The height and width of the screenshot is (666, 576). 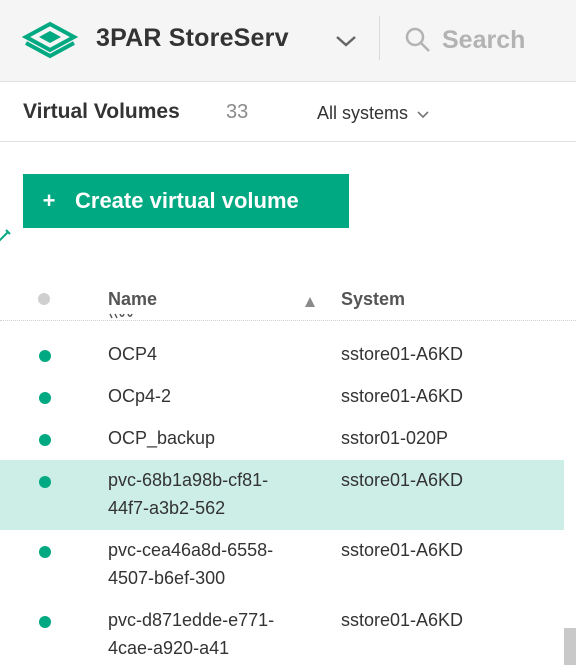 I want to click on page-header: Virtual Volumes 33 All systems, so click(x=288, y=112).